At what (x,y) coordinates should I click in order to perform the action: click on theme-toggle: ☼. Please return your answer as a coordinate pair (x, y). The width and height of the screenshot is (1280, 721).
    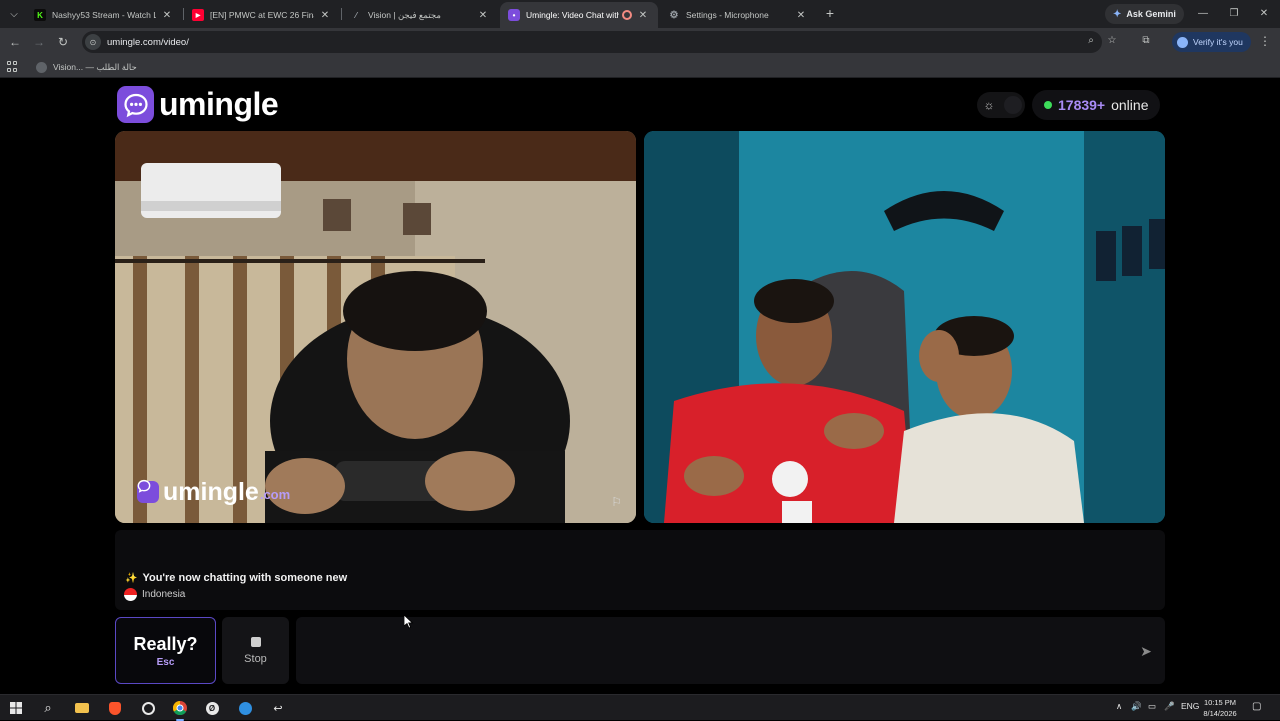
    Looking at the image, I should click on (1001, 105).